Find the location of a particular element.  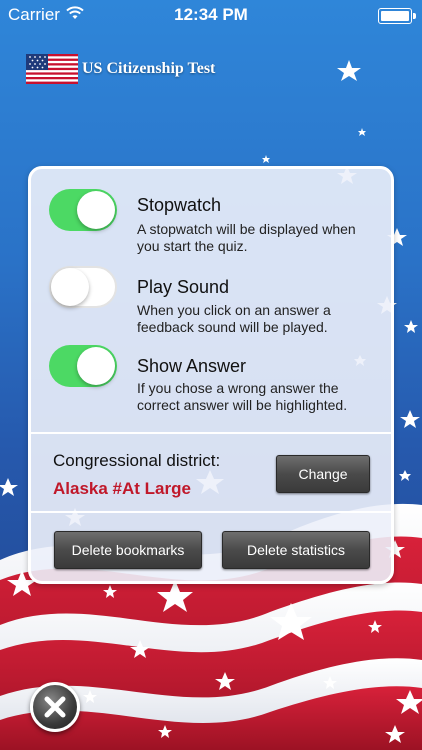

status-time: 12:34 PM is located at coordinates (211, 14).